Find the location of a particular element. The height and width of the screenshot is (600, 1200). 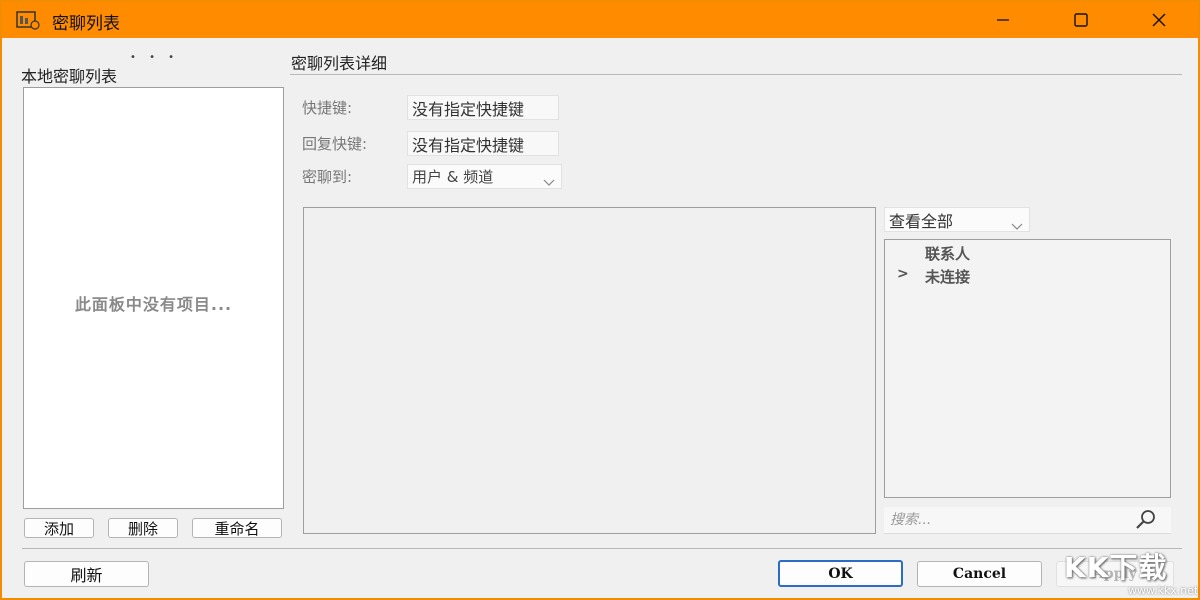

search-icon is located at coordinates (1146, 522).